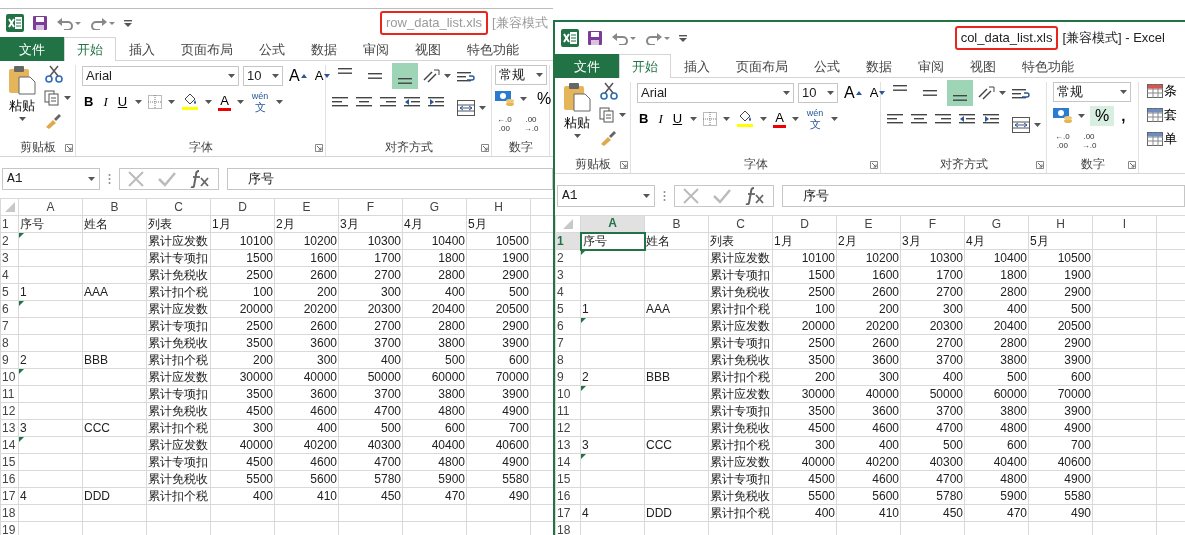 The width and height of the screenshot is (1185, 535). What do you see at coordinates (664, 196) in the screenshot?
I see `drag-handle-icon` at bounding box center [664, 196].